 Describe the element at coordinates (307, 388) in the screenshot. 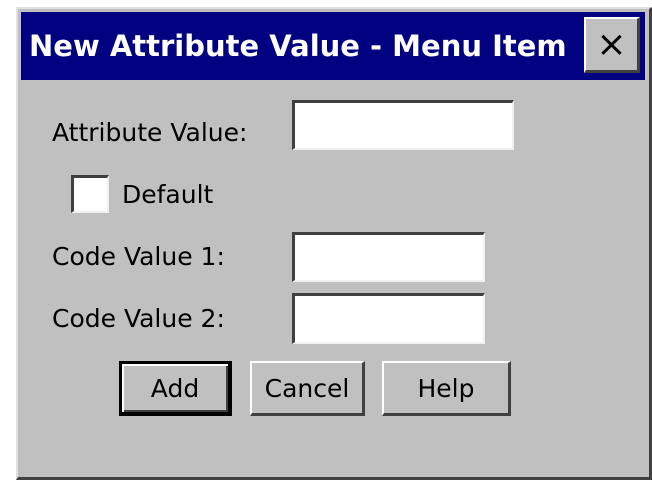

I see `cancel-button: Cancel` at that location.